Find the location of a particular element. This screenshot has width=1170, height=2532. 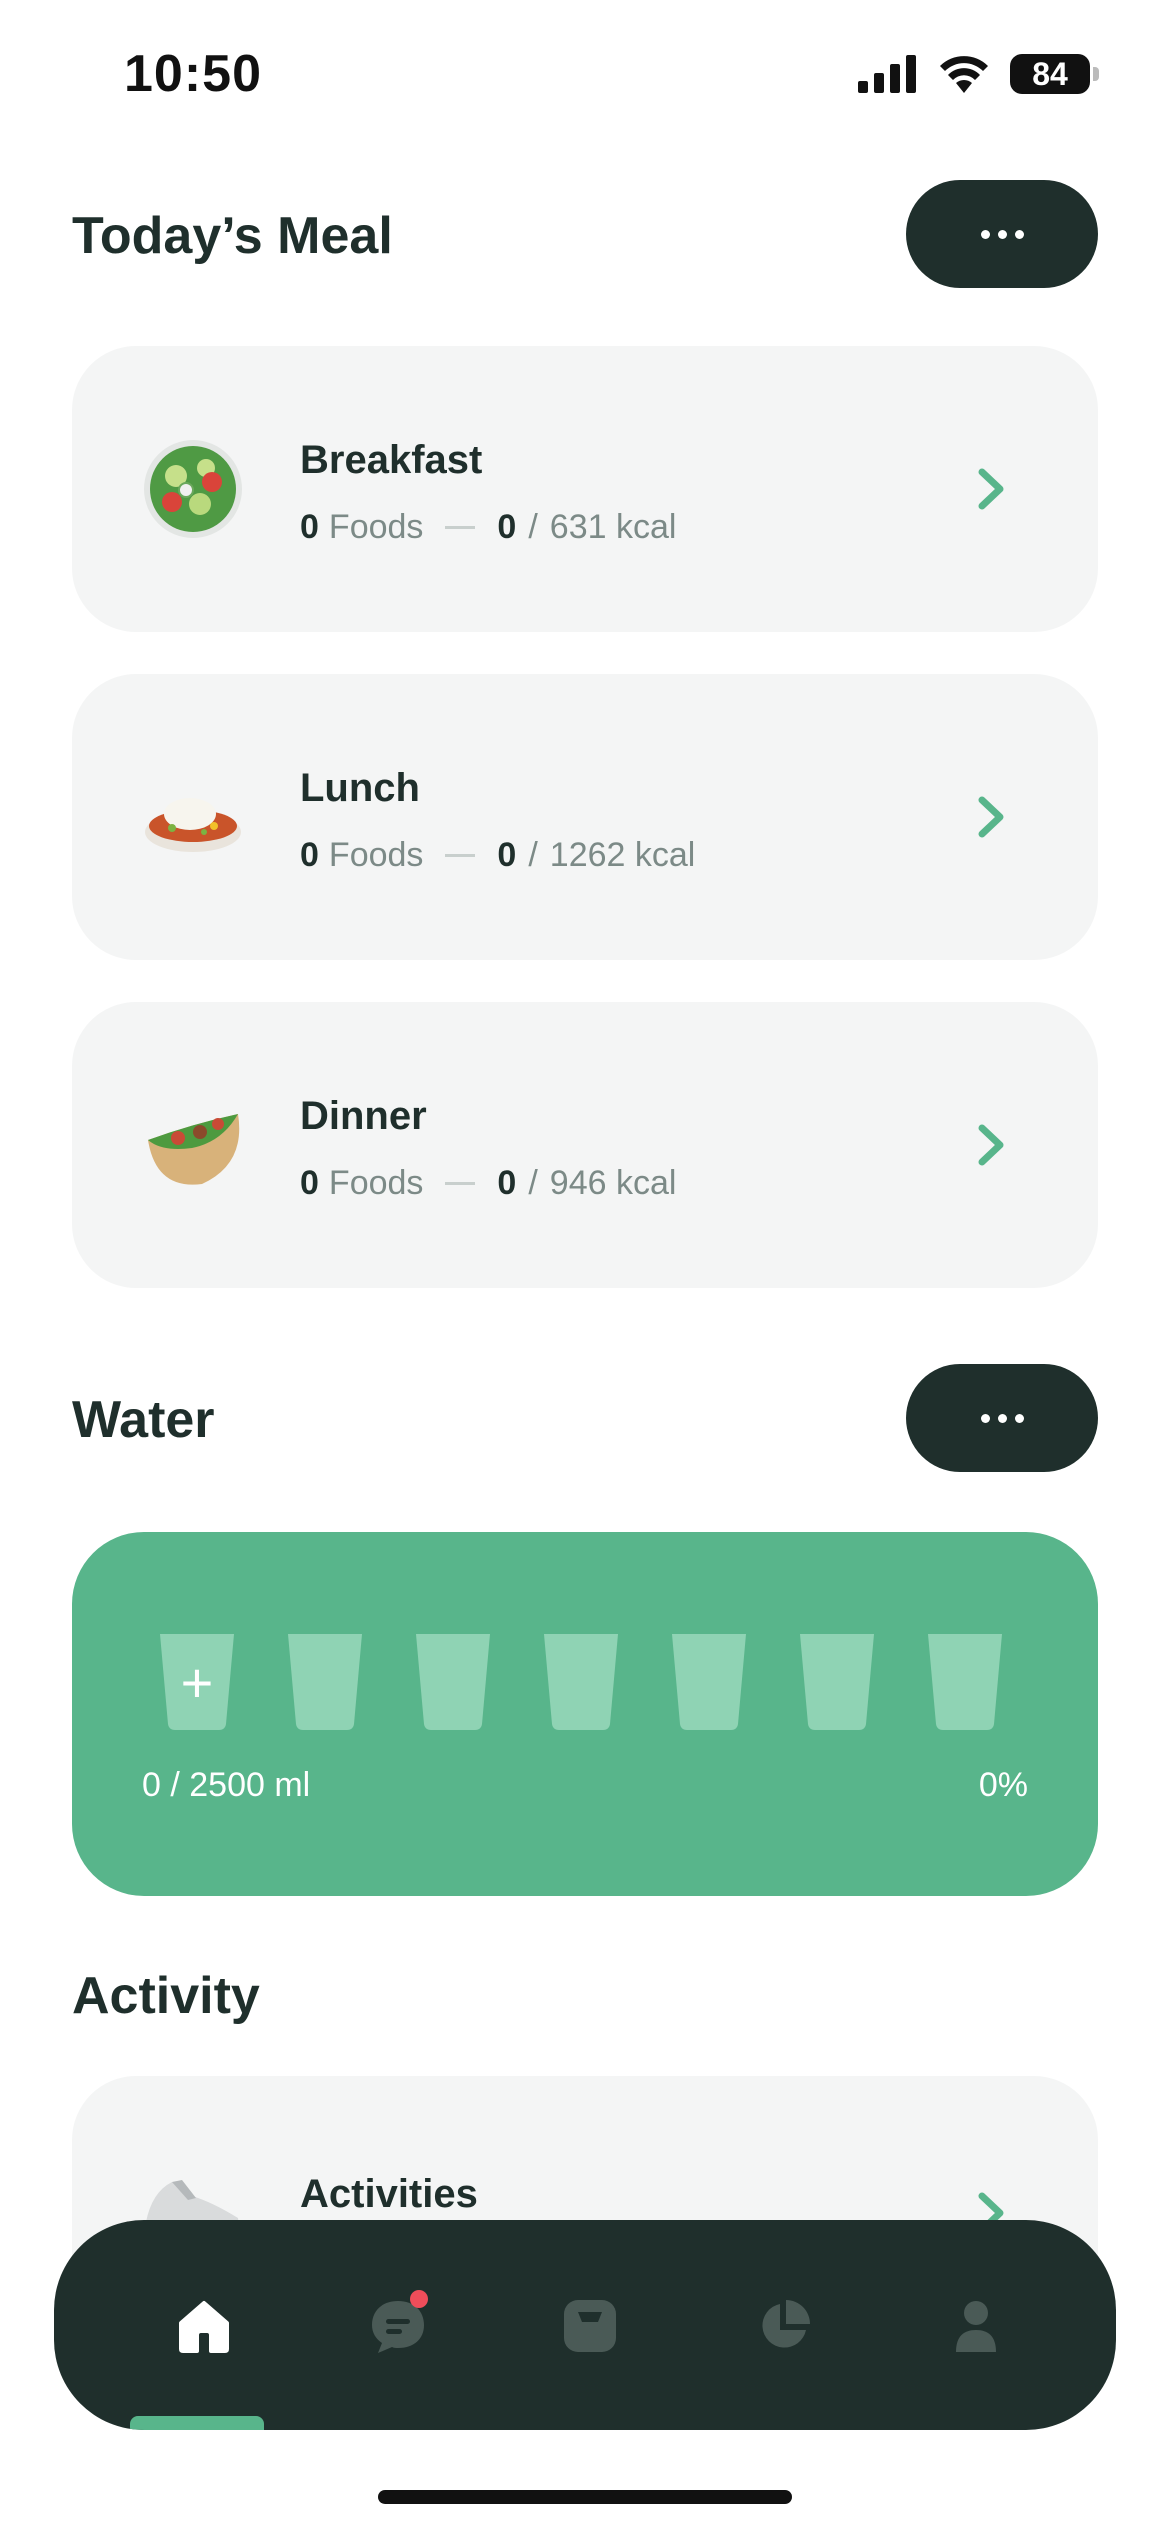

rice-bowl-icon is located at coordinates (193, 825).